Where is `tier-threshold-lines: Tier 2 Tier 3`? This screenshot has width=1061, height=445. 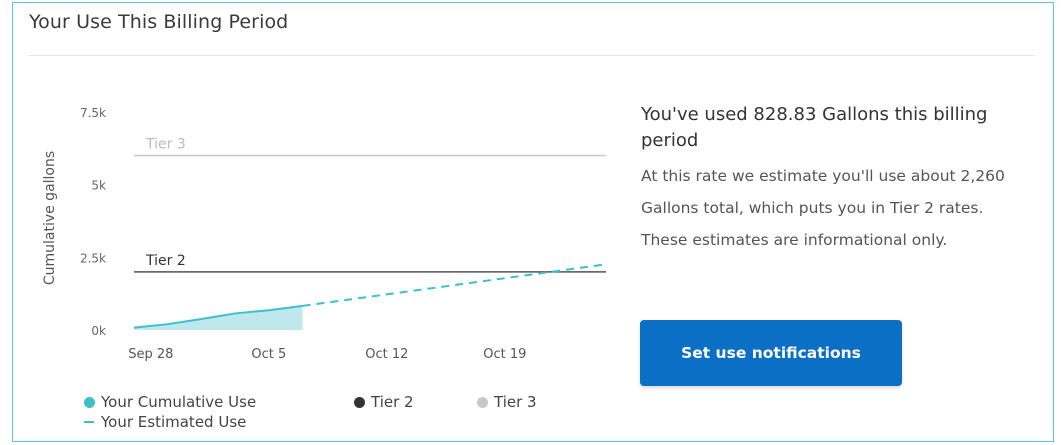
tier-threshold-lines: Tier 2 Tier 3 is located at coordinates (370, 205).